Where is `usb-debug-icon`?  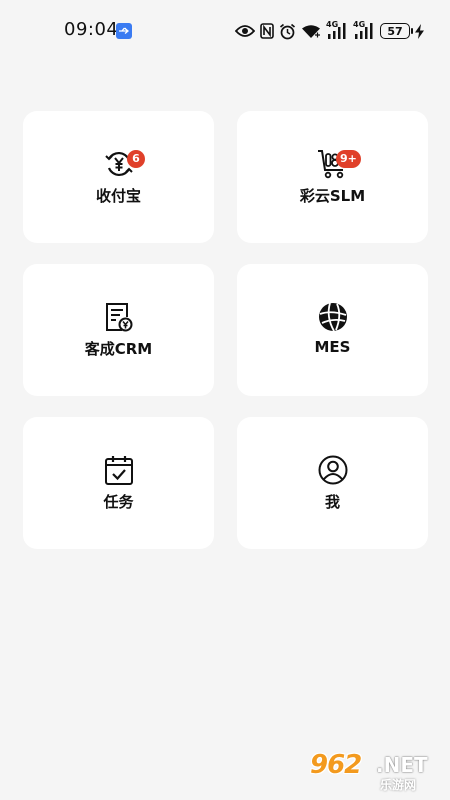 usb-debug-icon is located at coordinates (124, 31).